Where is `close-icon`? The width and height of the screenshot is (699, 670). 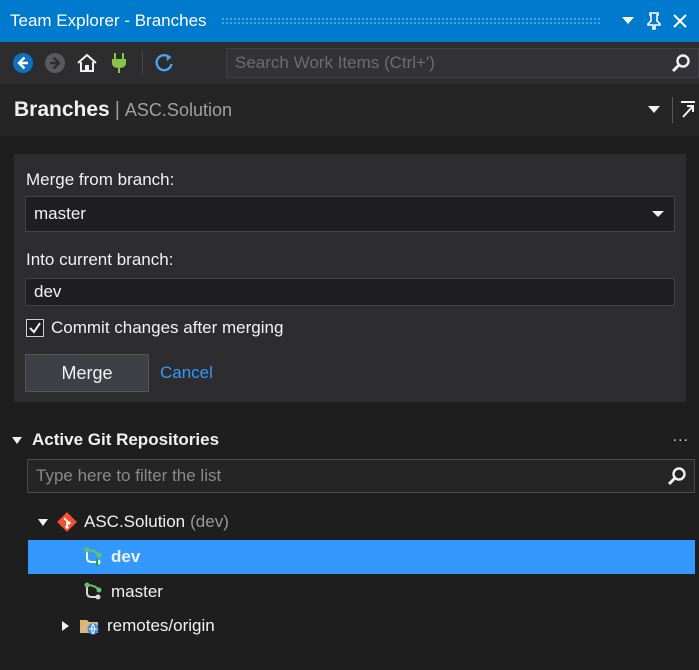
close-icon is located at coordinates (680, 21).